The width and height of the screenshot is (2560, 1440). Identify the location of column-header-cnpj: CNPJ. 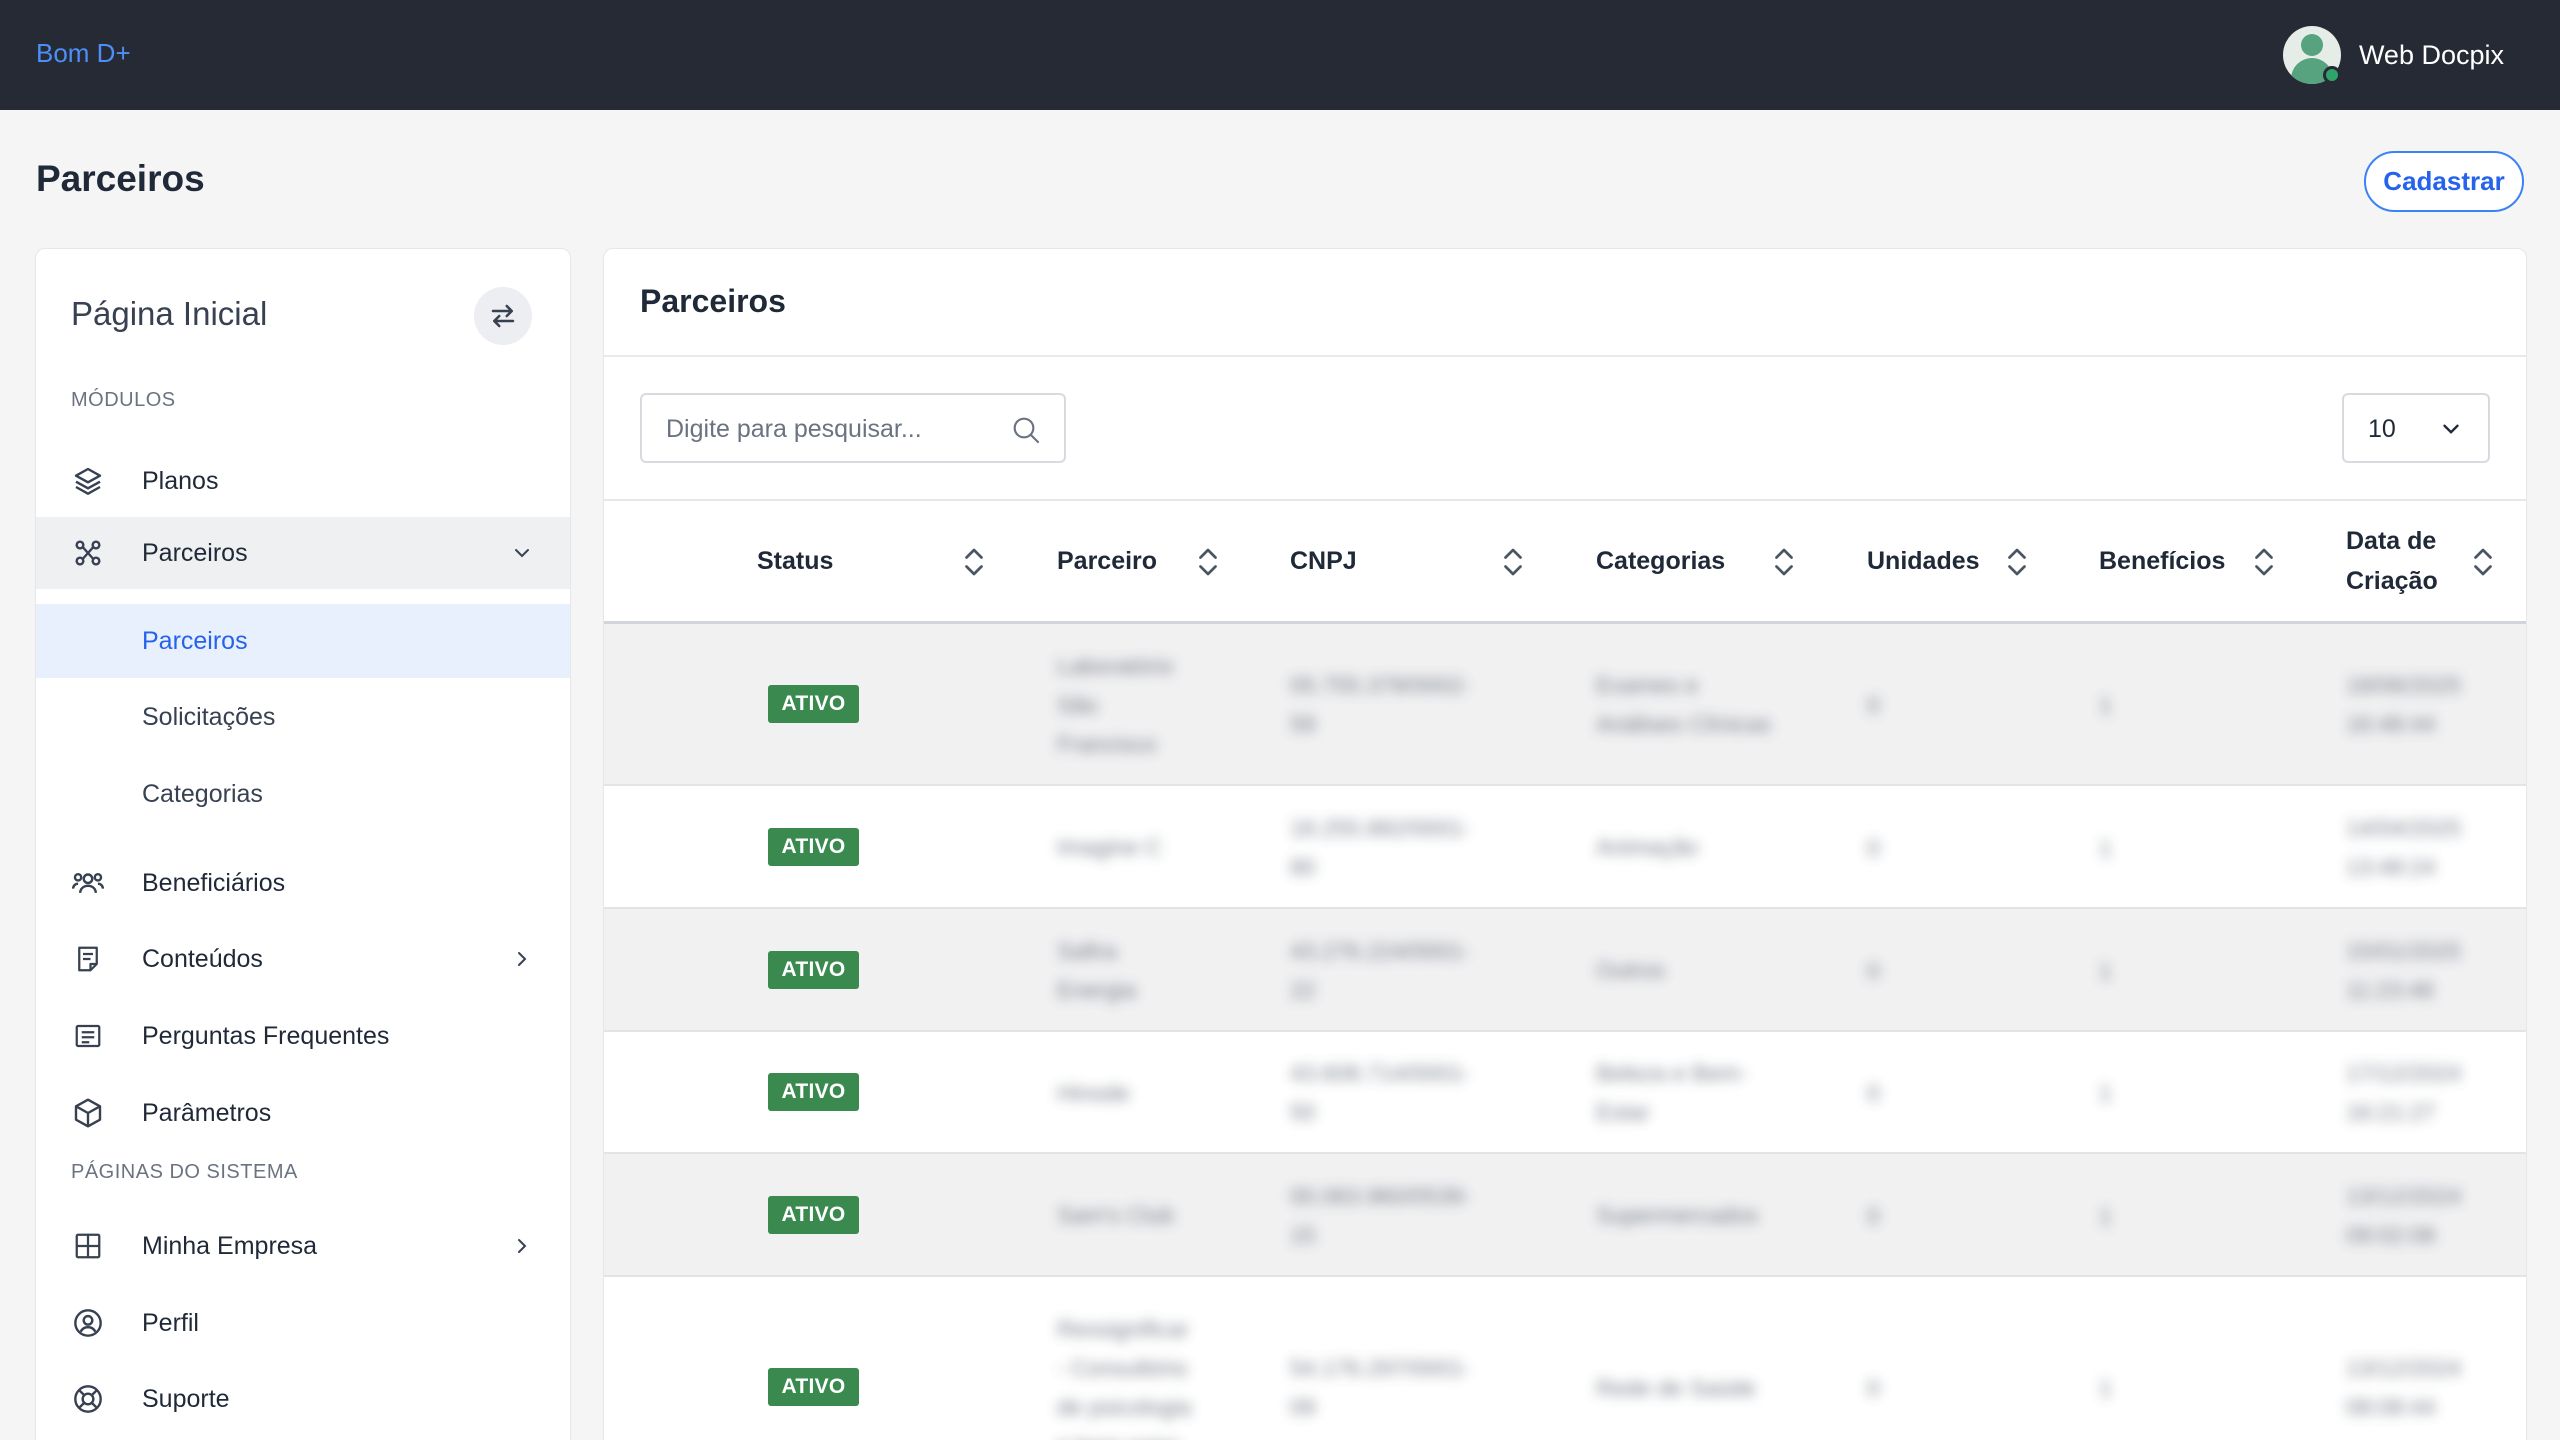
(1323, 561).